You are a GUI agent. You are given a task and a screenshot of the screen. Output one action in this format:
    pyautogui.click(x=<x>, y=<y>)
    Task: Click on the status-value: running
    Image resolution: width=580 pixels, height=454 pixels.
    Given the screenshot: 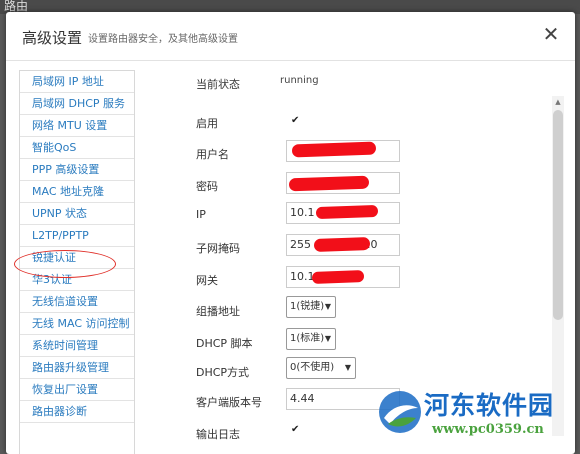 What is the action you would take?
    pyautogui.click(x=299, y=80)
    